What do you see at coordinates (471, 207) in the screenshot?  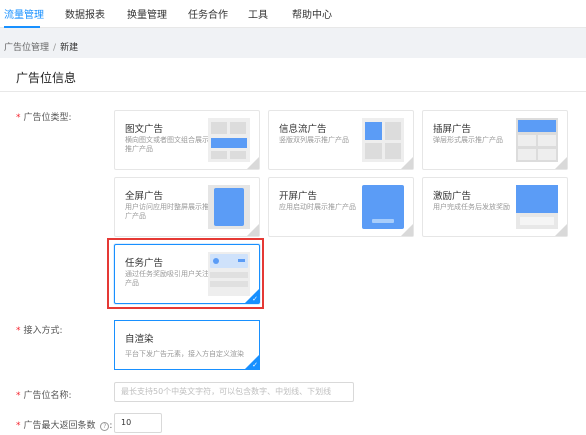 I see `card-desc: 用户完成任务后发放奖励` at bounding box center [471, 207].